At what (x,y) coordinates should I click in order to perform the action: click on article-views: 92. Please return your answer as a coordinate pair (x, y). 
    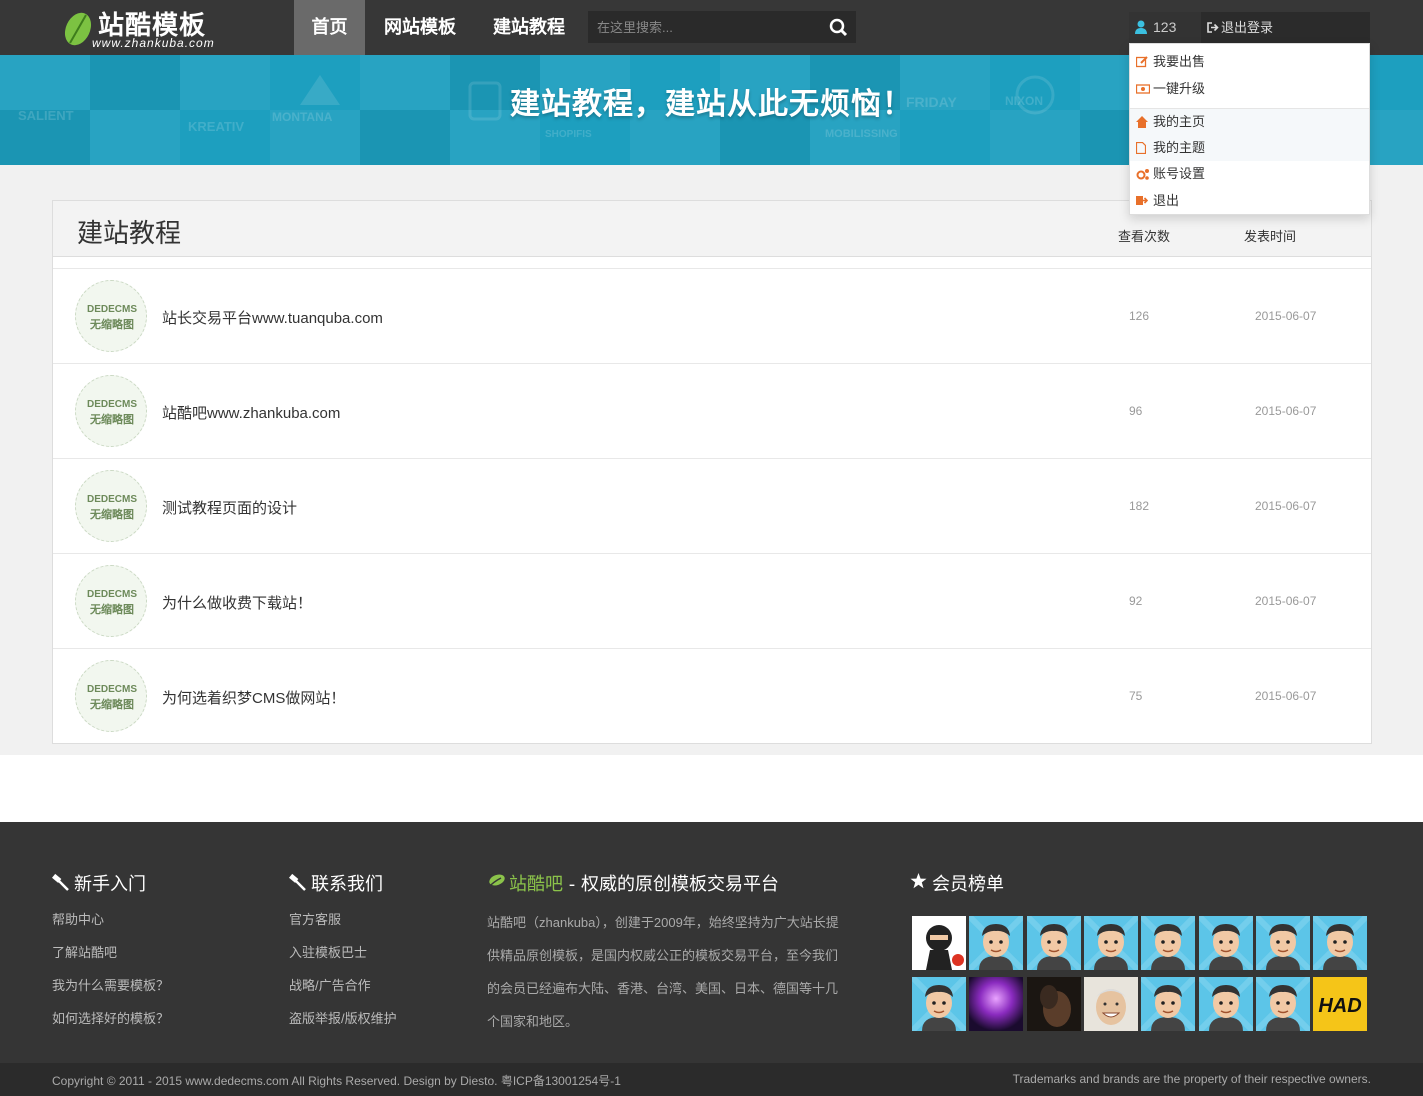
    Looking at the image, I should click on (1136, 601).